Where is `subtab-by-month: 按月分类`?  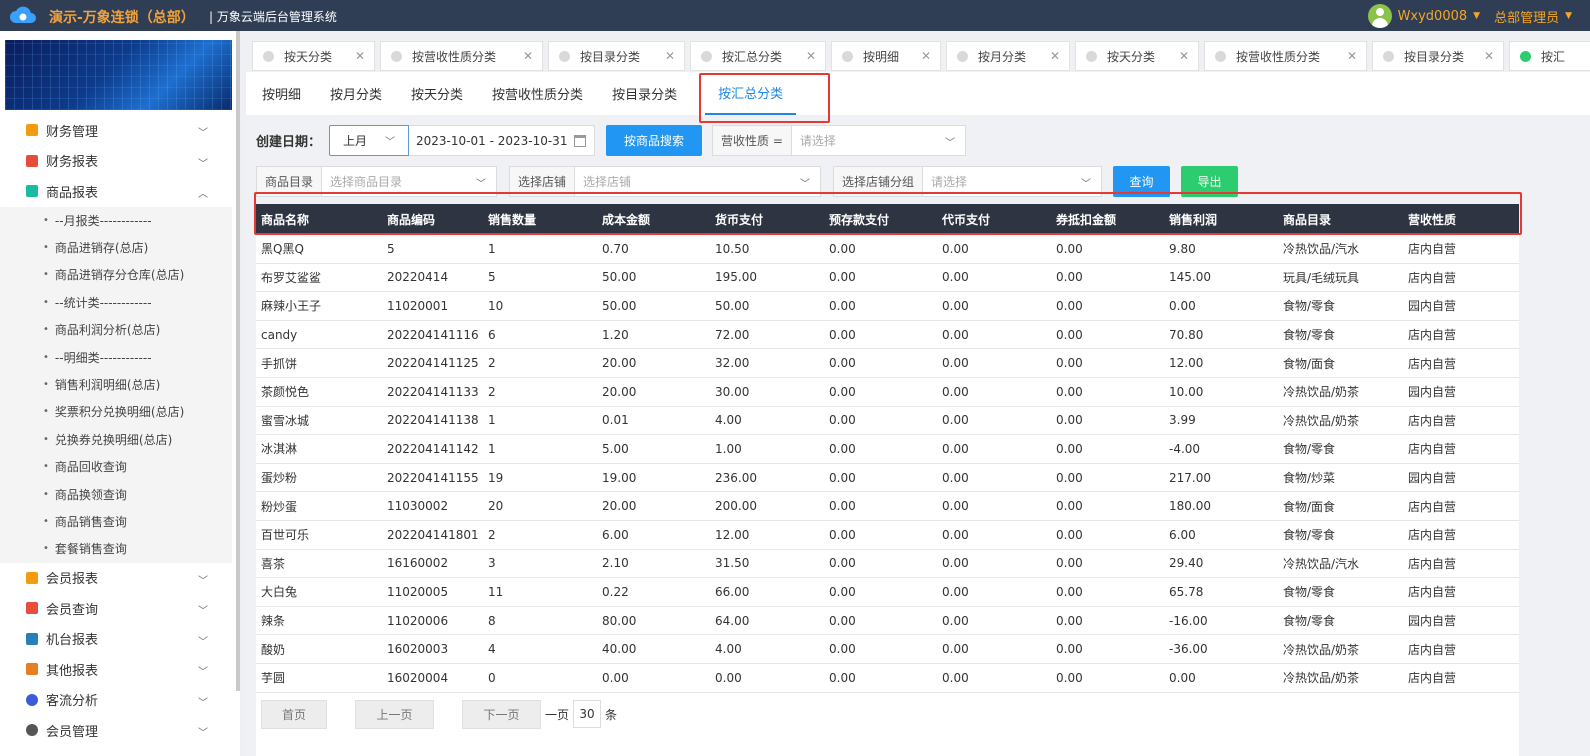 subtab-by-month: 按月分类 is located at coordinates (362, 93).